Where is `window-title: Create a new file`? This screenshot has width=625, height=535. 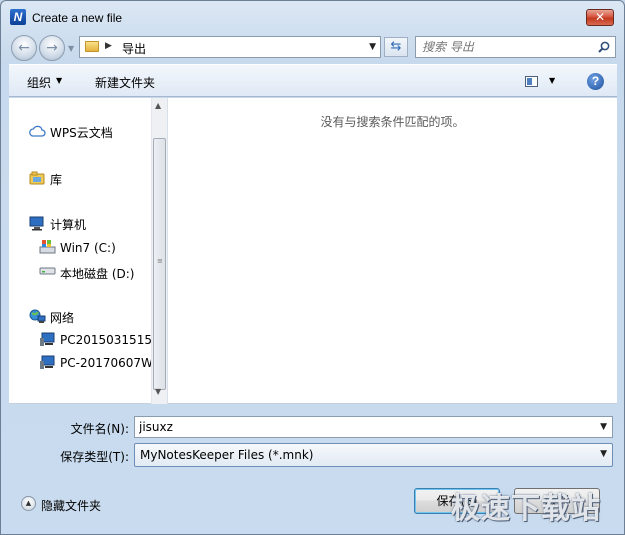 window-title: Create a new file is located at coordinates (77, 18).